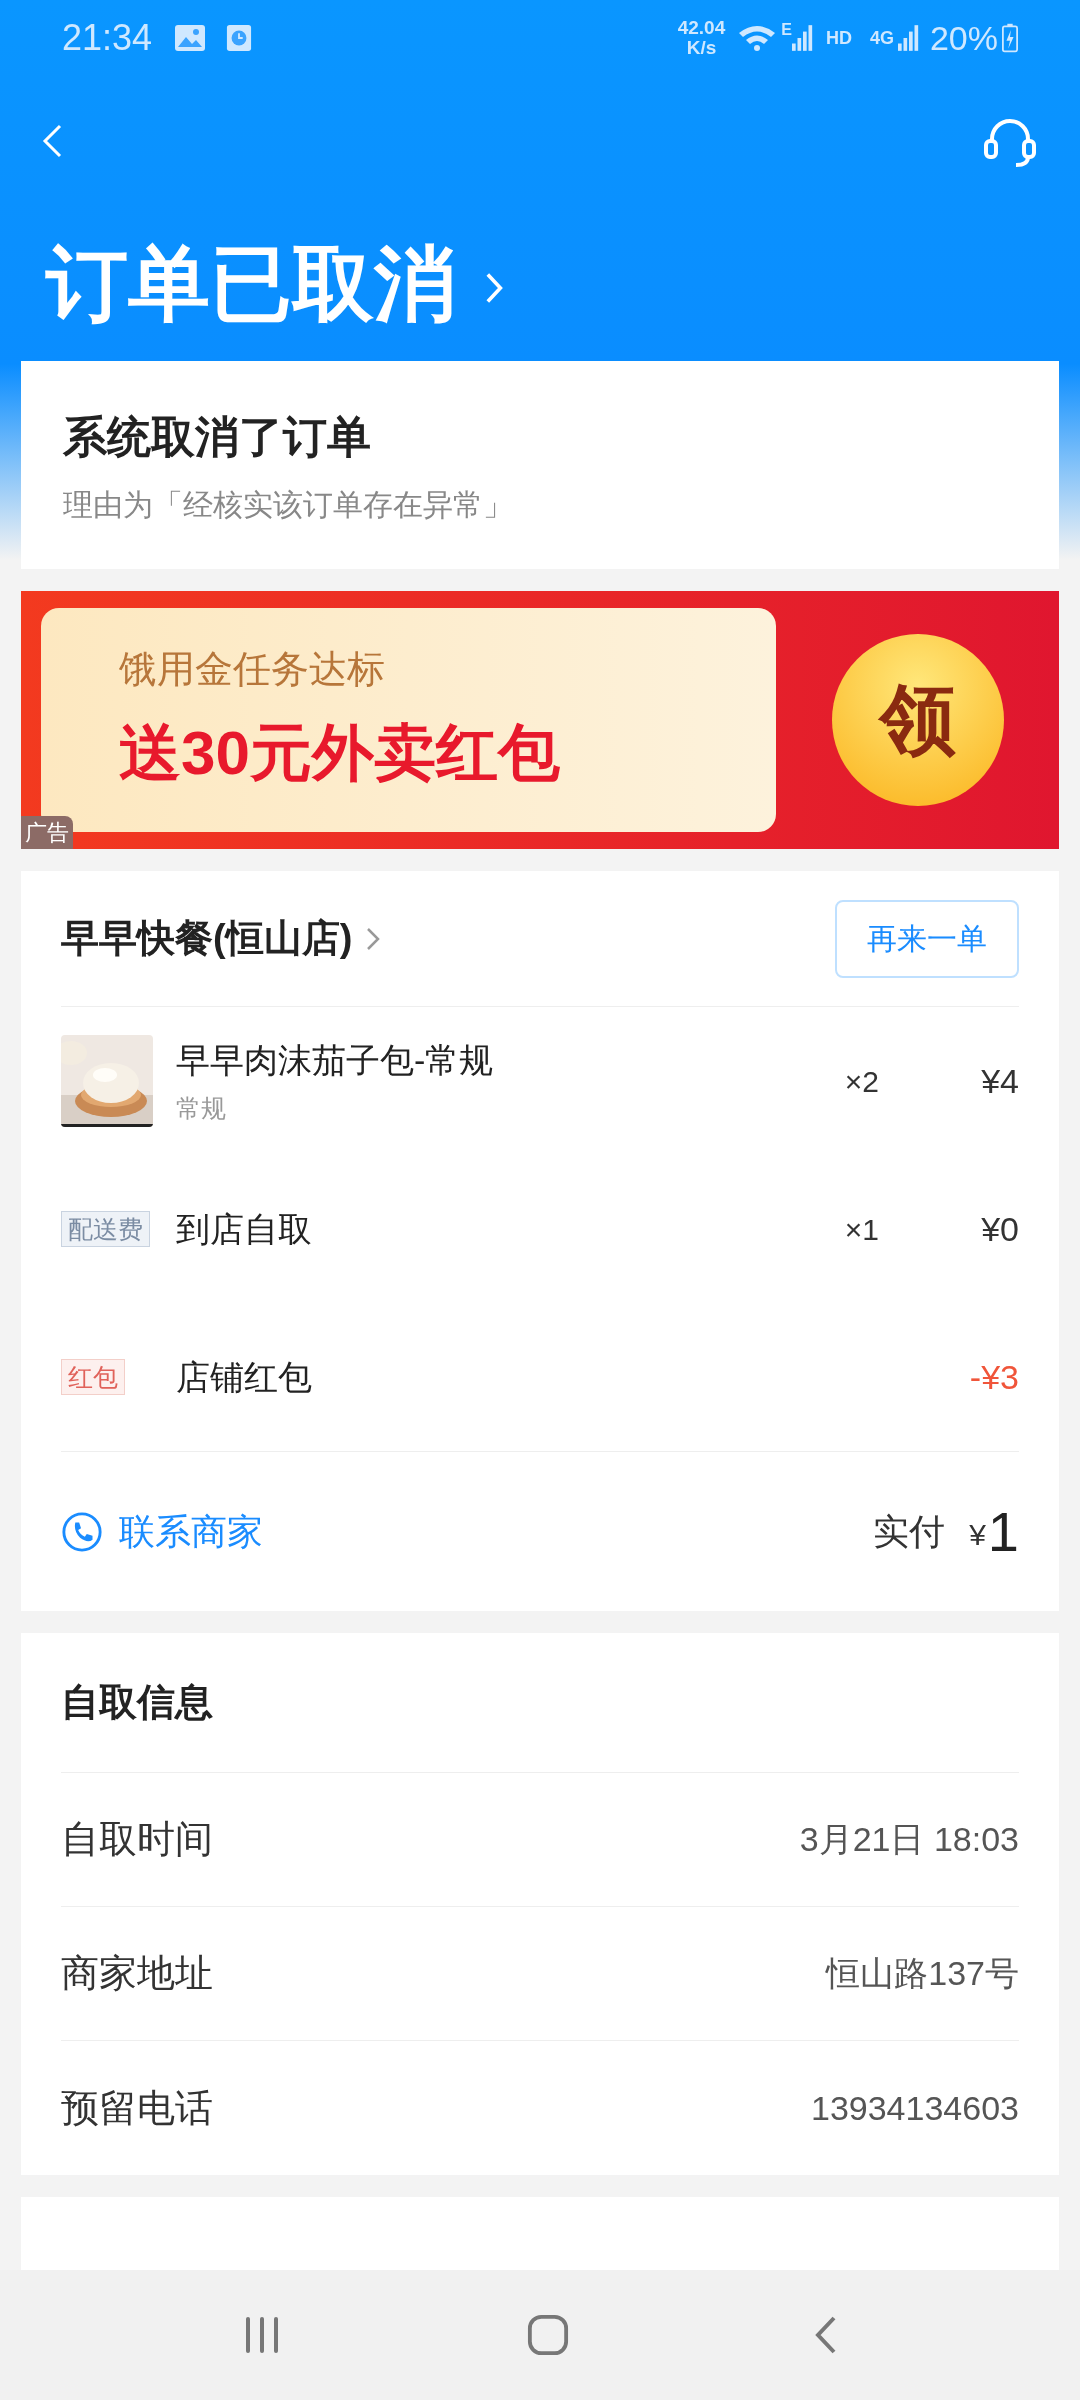 This screenshot has height=2400, width=1080. What do you see at coordinates (1003, 1531) in the screenshot?
I see `paid-amount: 1` at bounding box center [1003, 1531].